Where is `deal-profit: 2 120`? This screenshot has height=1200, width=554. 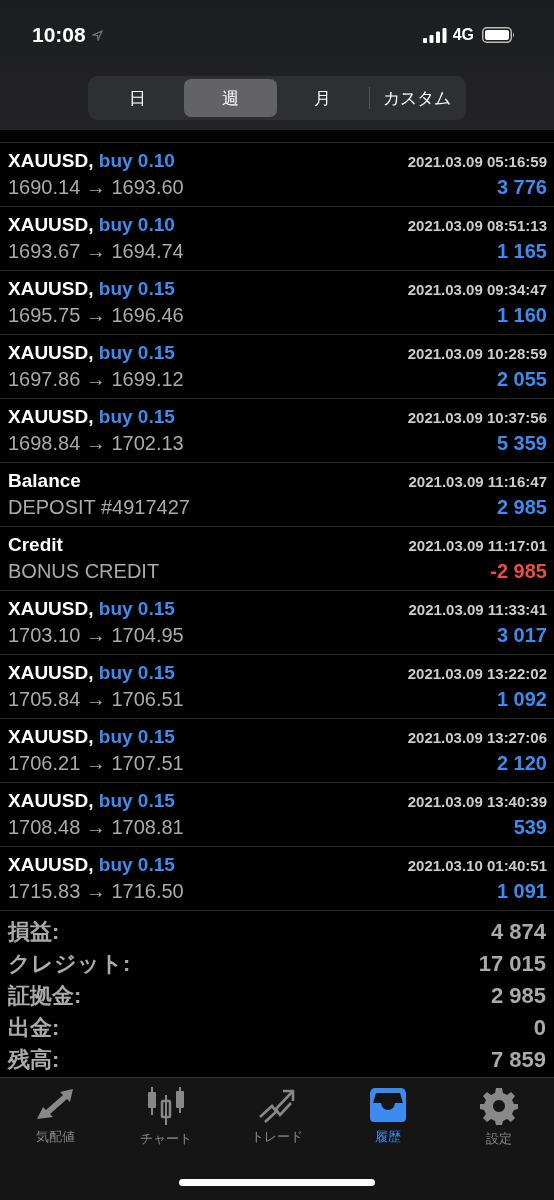 deal-profit: 2 120 is located at coordinates (521, 763).